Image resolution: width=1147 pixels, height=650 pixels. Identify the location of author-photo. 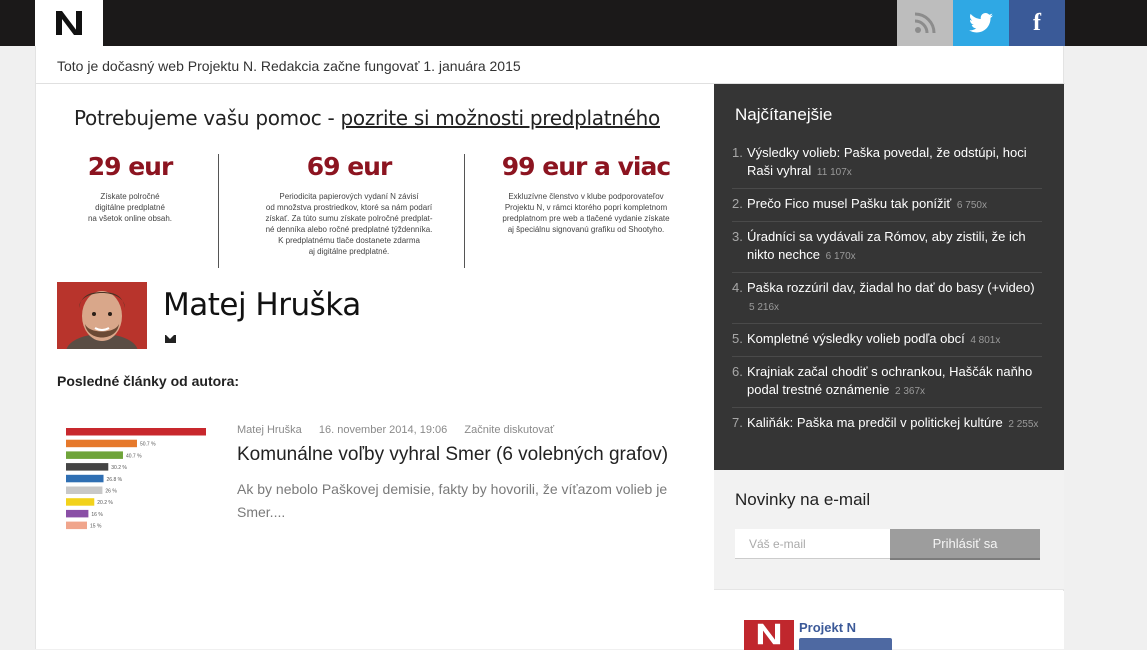
(102, 315).